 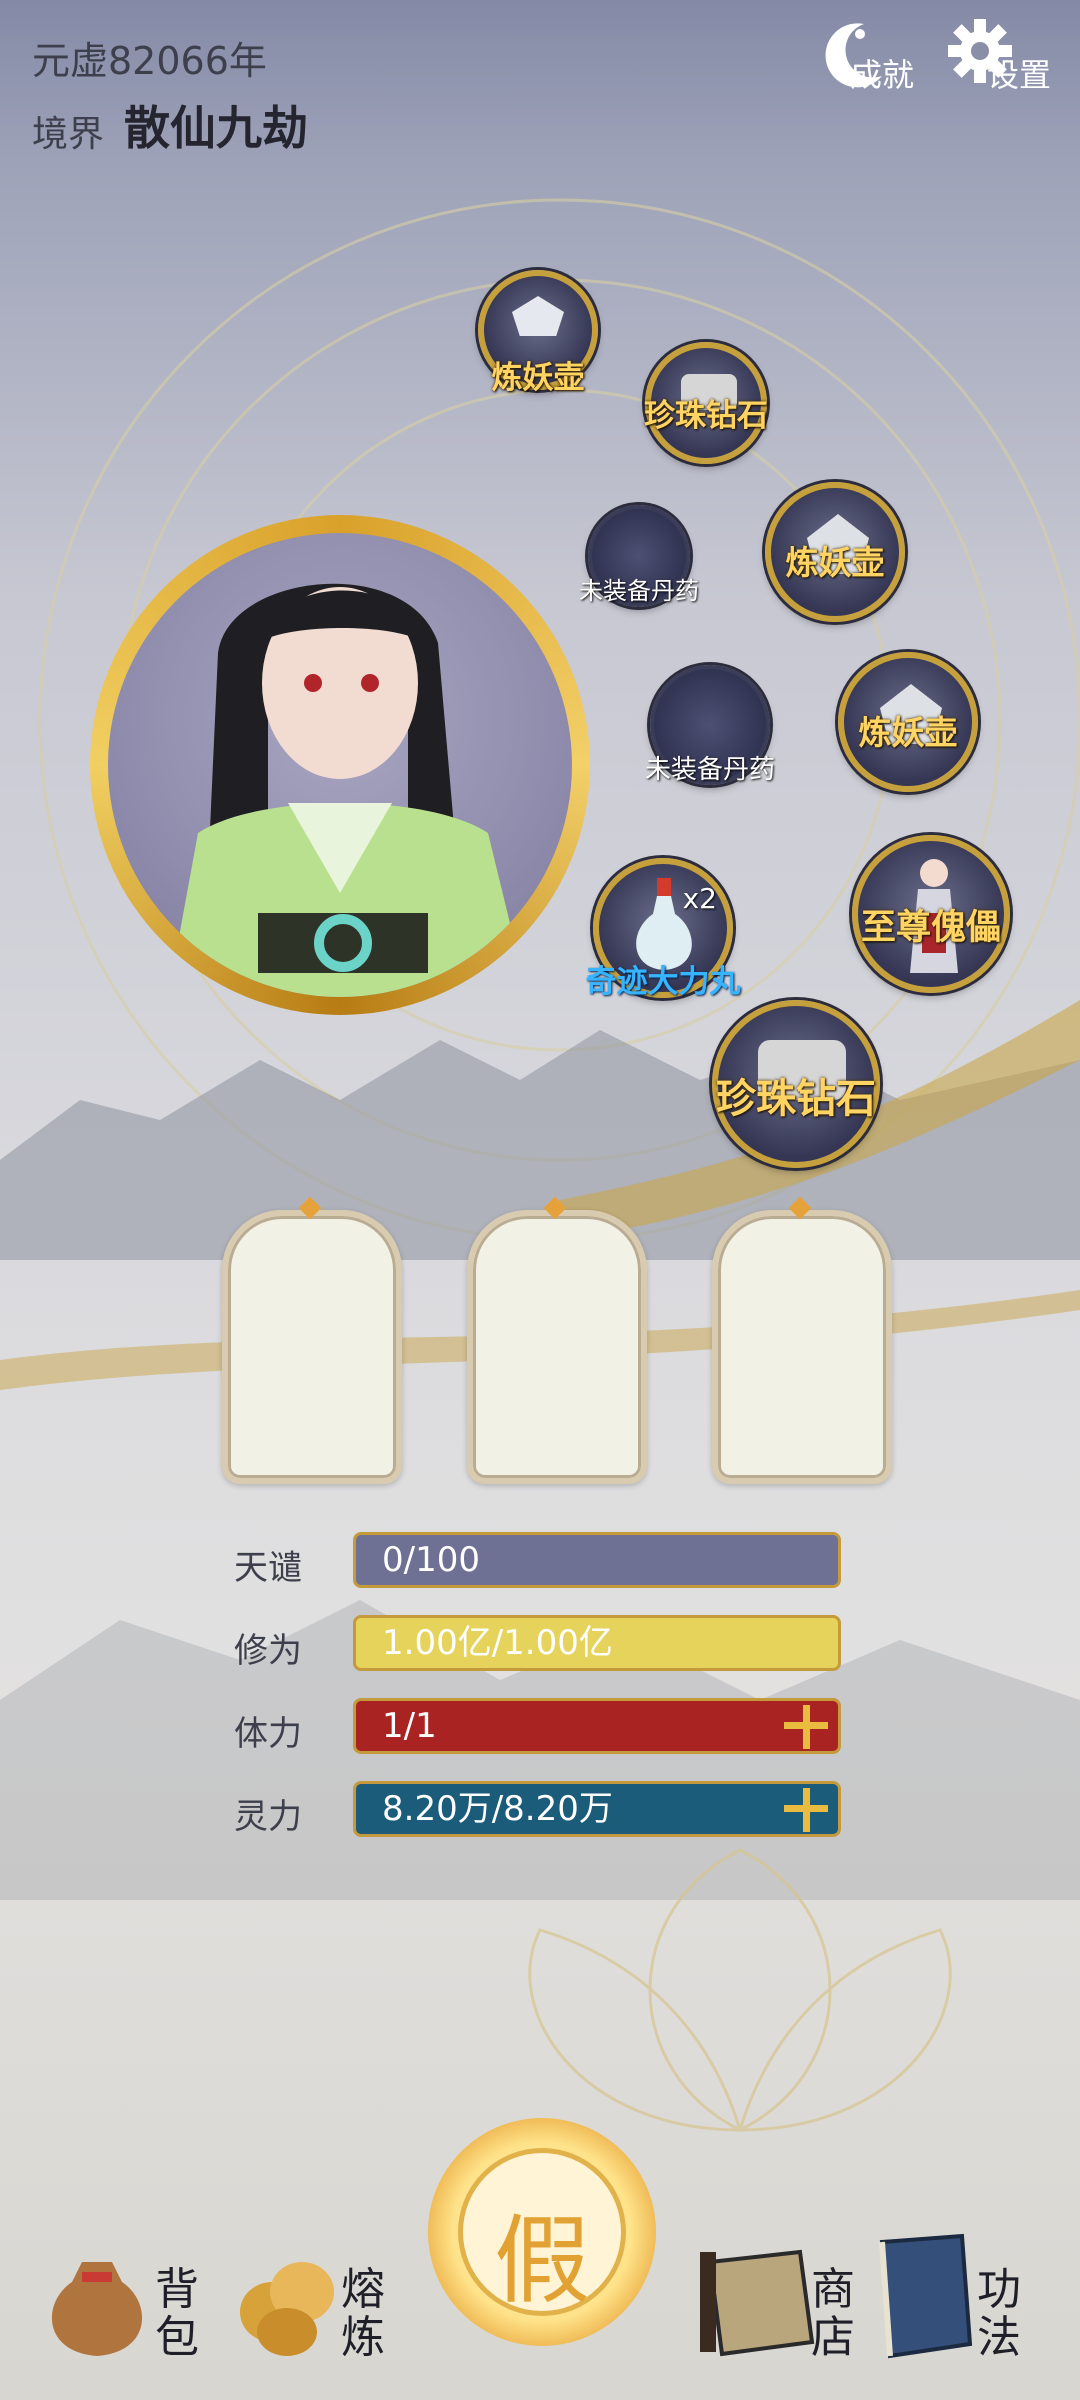 What do you see at coordinates (710, 725) in the screenshot?
I see `equip-slot-5: 未装备丹药` at bounding box center [710, 725].